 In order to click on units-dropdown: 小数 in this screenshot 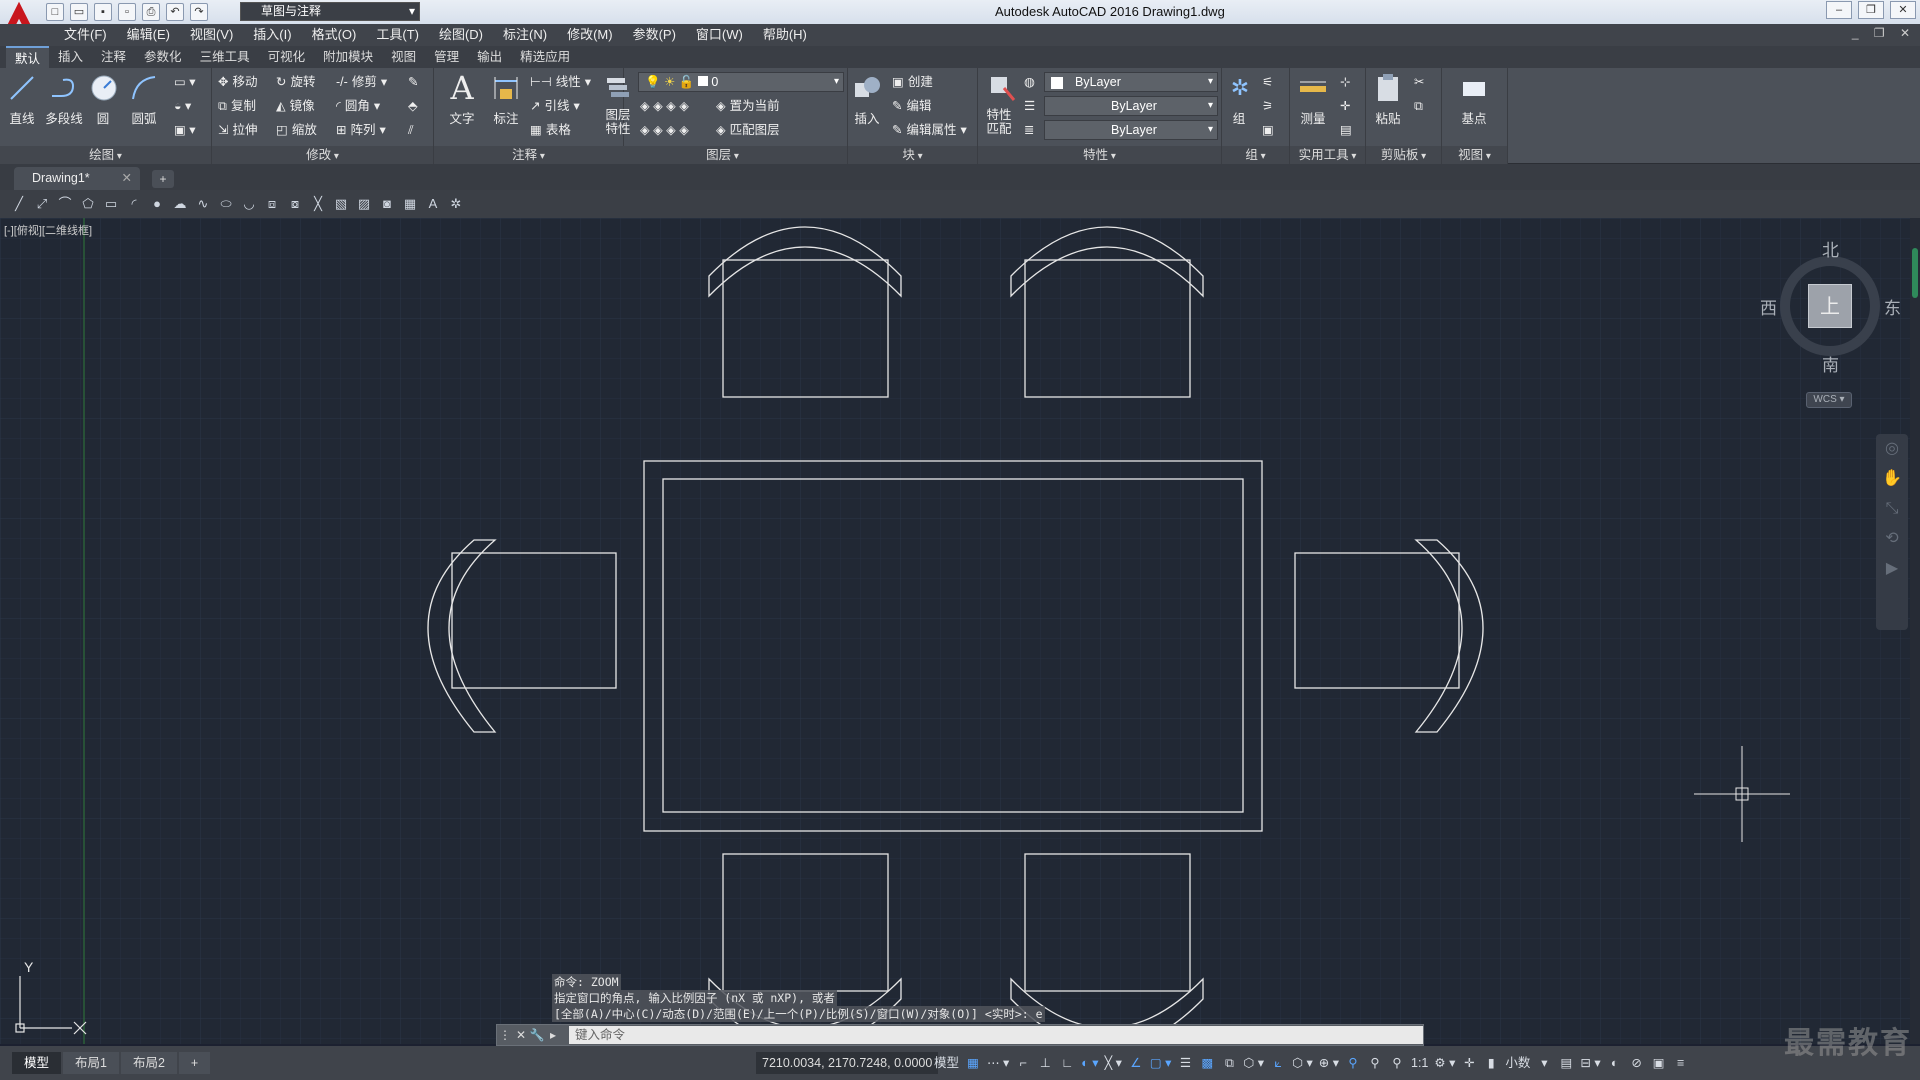, I will do `click(1517, 1063)`.